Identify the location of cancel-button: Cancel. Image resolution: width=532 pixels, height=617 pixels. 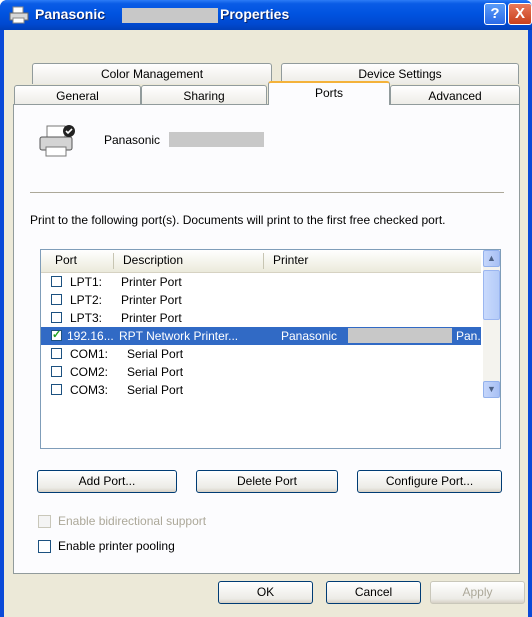
(373, 592).